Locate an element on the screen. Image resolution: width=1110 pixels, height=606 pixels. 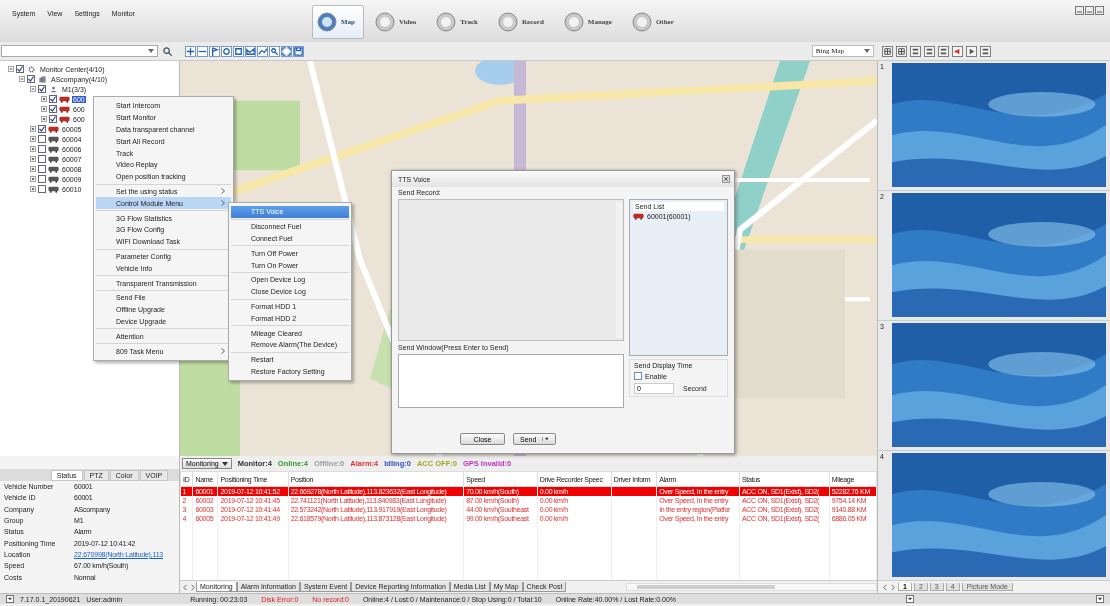
play-icon is located at coordinates (971, 51).